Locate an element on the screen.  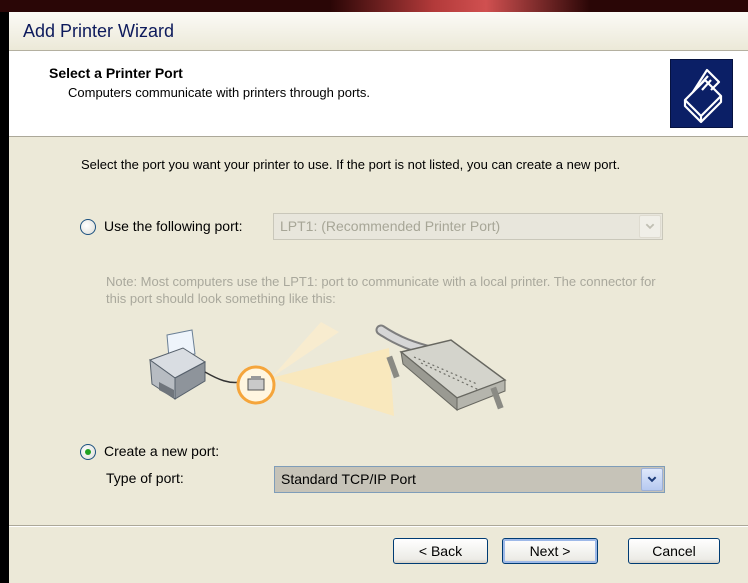
chevron-down-icon is located at coordinates (652, 479).